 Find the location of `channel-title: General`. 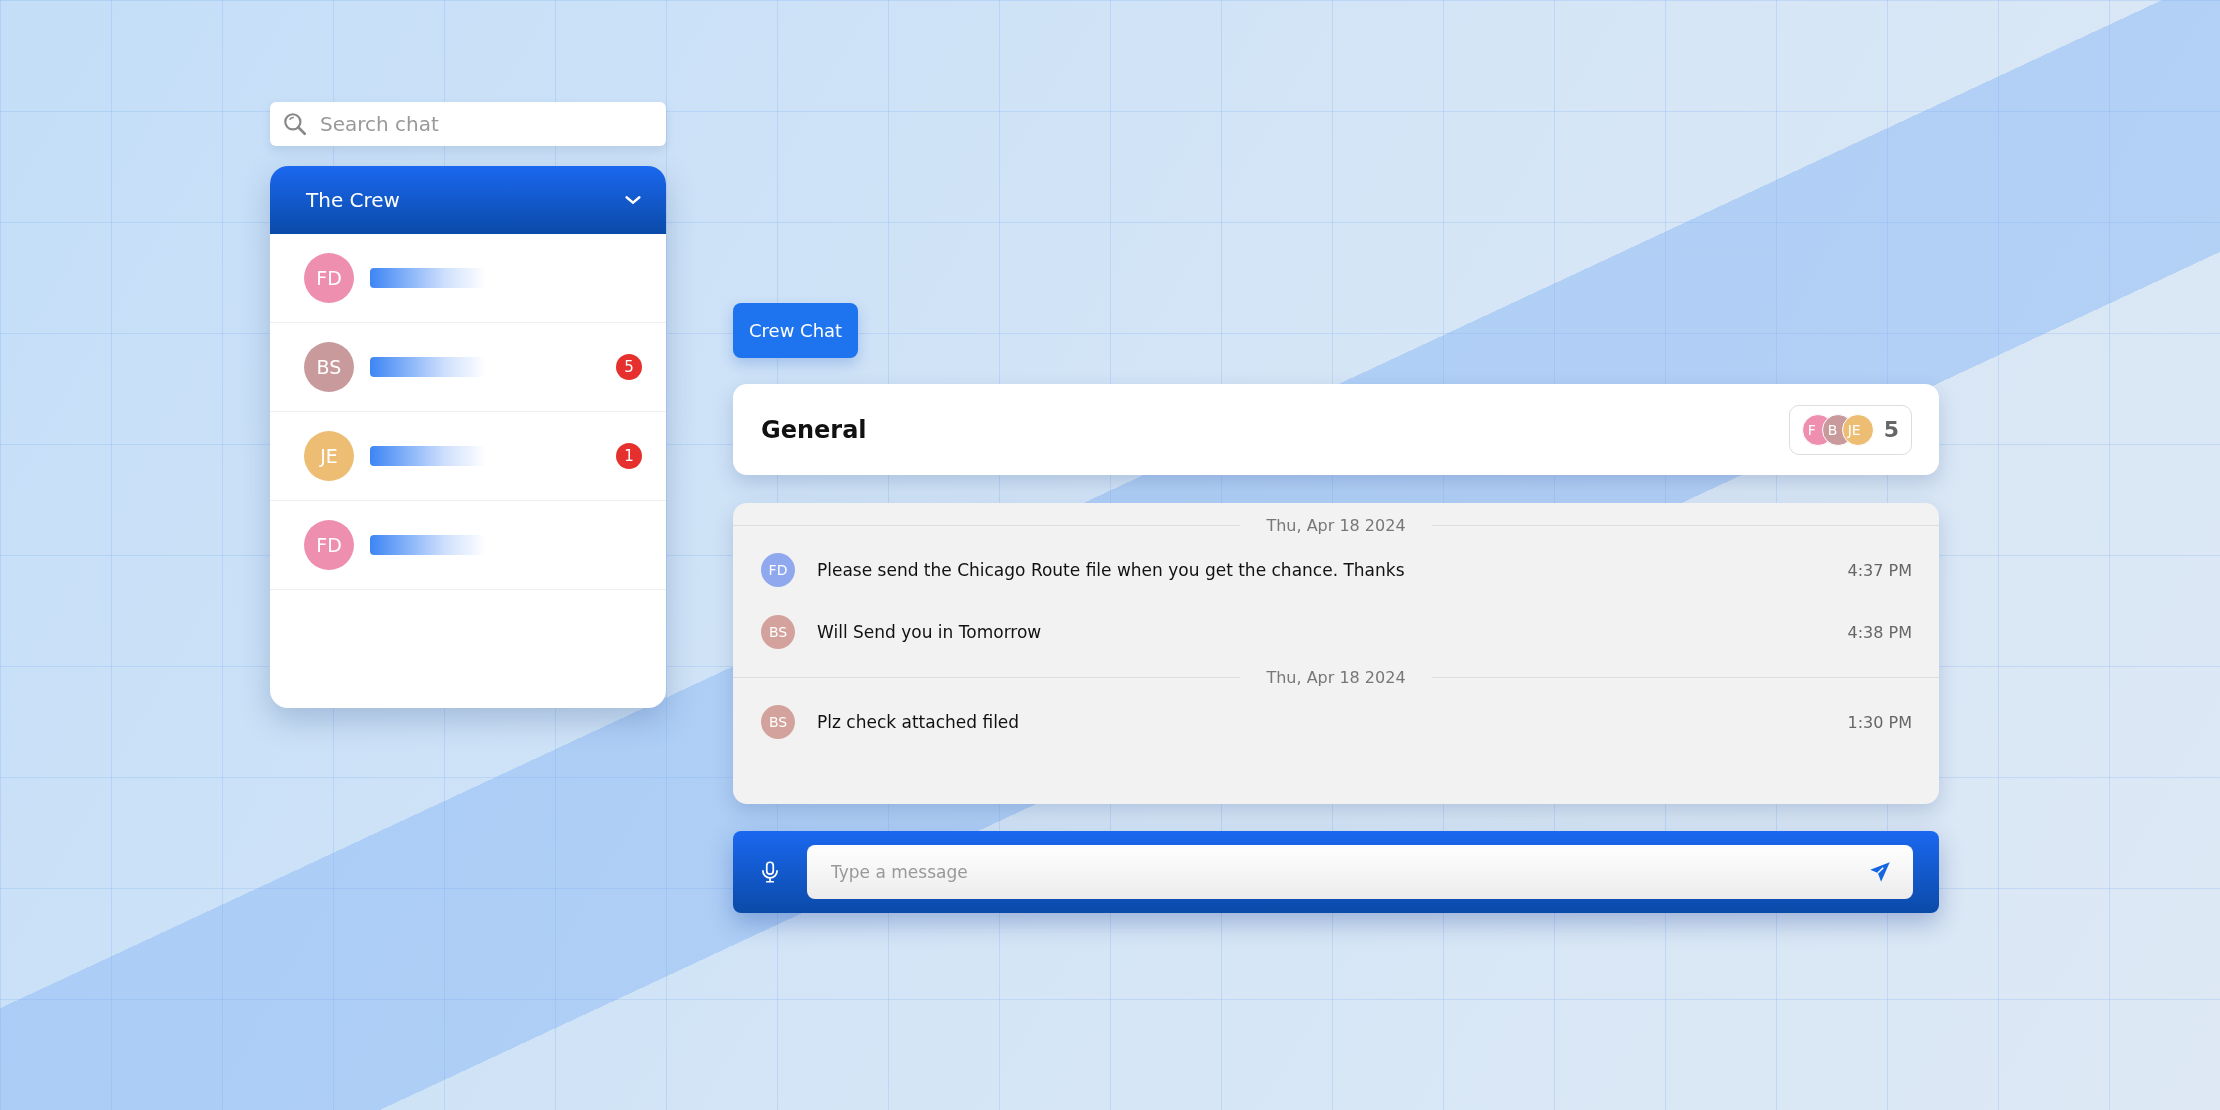

channel-title: General is located at coordinates (814, 429).